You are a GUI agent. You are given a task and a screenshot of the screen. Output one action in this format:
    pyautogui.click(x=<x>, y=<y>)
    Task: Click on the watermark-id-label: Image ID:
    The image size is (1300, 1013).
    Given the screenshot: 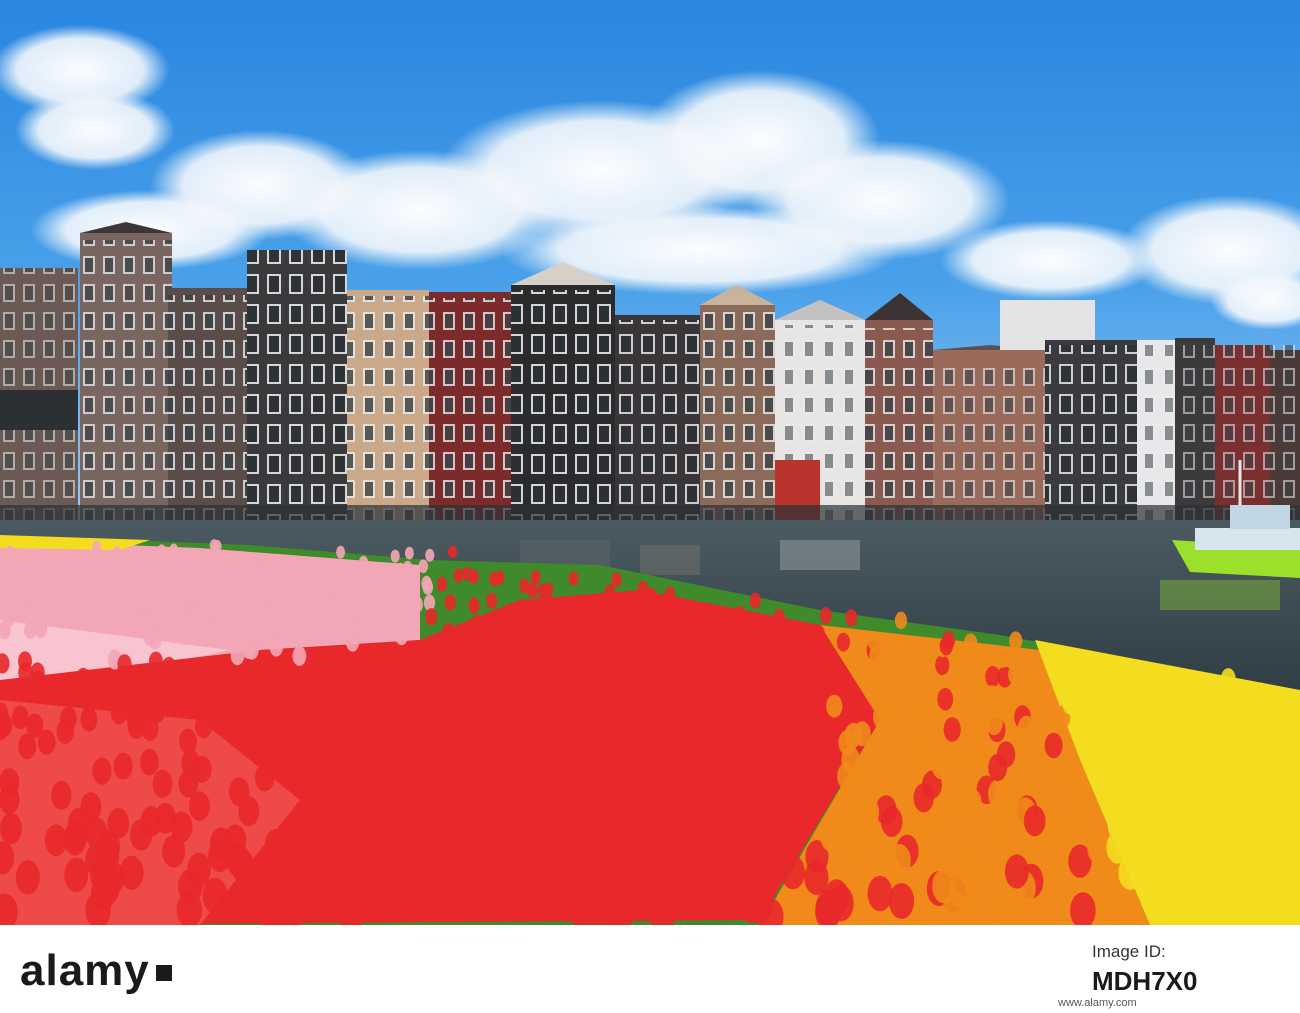 What is the action you would take?
    pyautogui.click(x=1129, y=951)
    